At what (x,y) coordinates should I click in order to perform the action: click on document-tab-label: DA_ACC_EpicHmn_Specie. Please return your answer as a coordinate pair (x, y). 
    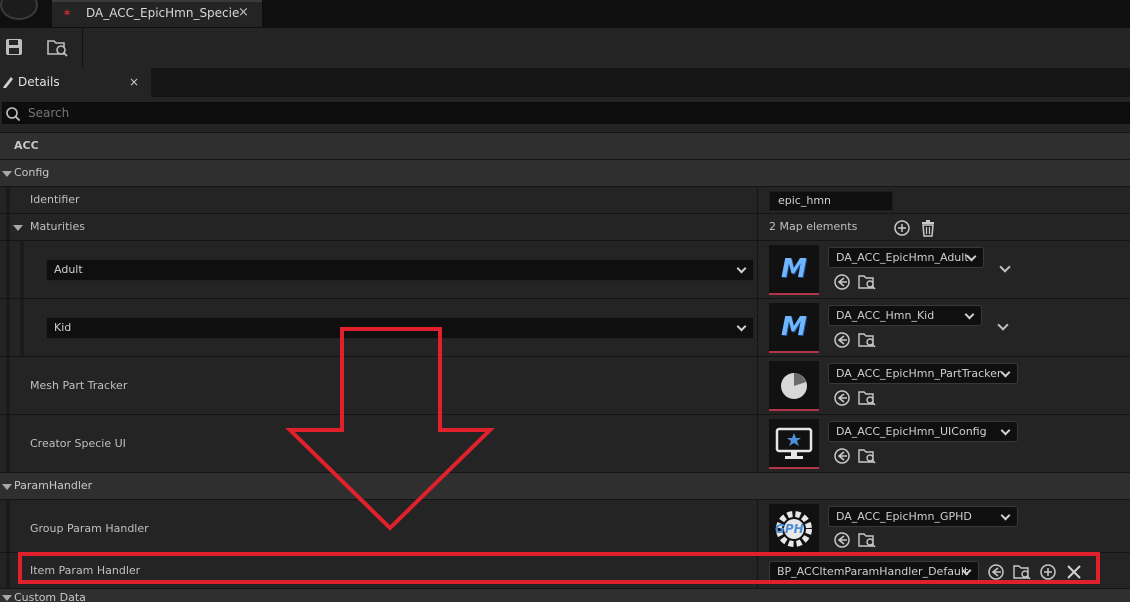
    Looking at the image, I should click on (163, 13).